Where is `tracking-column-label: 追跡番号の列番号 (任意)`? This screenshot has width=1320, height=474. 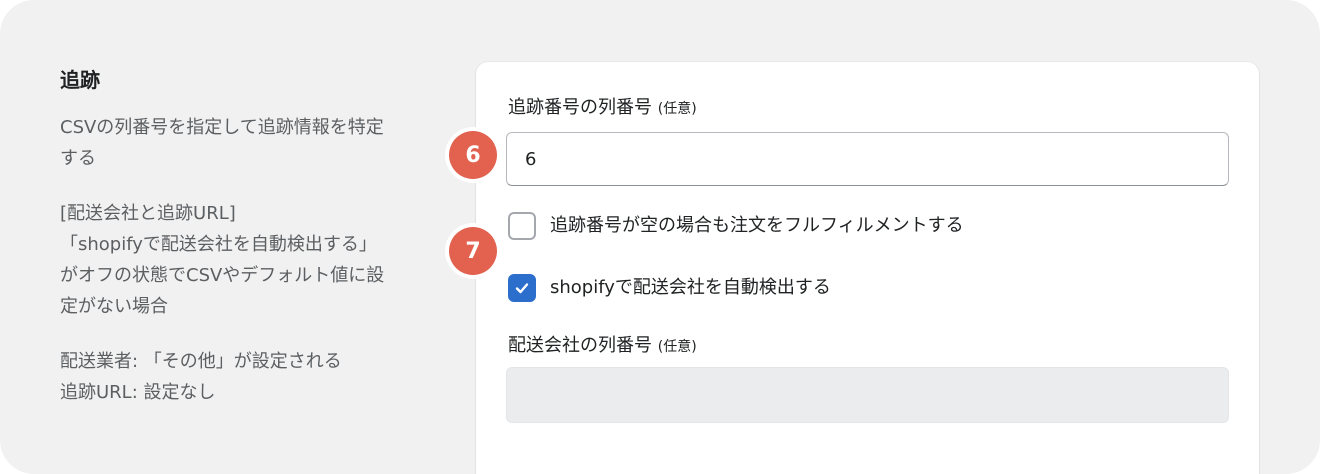 tracking-column-label: 追跡番号の列番号 (任意) is located at coordinates (602, 108).